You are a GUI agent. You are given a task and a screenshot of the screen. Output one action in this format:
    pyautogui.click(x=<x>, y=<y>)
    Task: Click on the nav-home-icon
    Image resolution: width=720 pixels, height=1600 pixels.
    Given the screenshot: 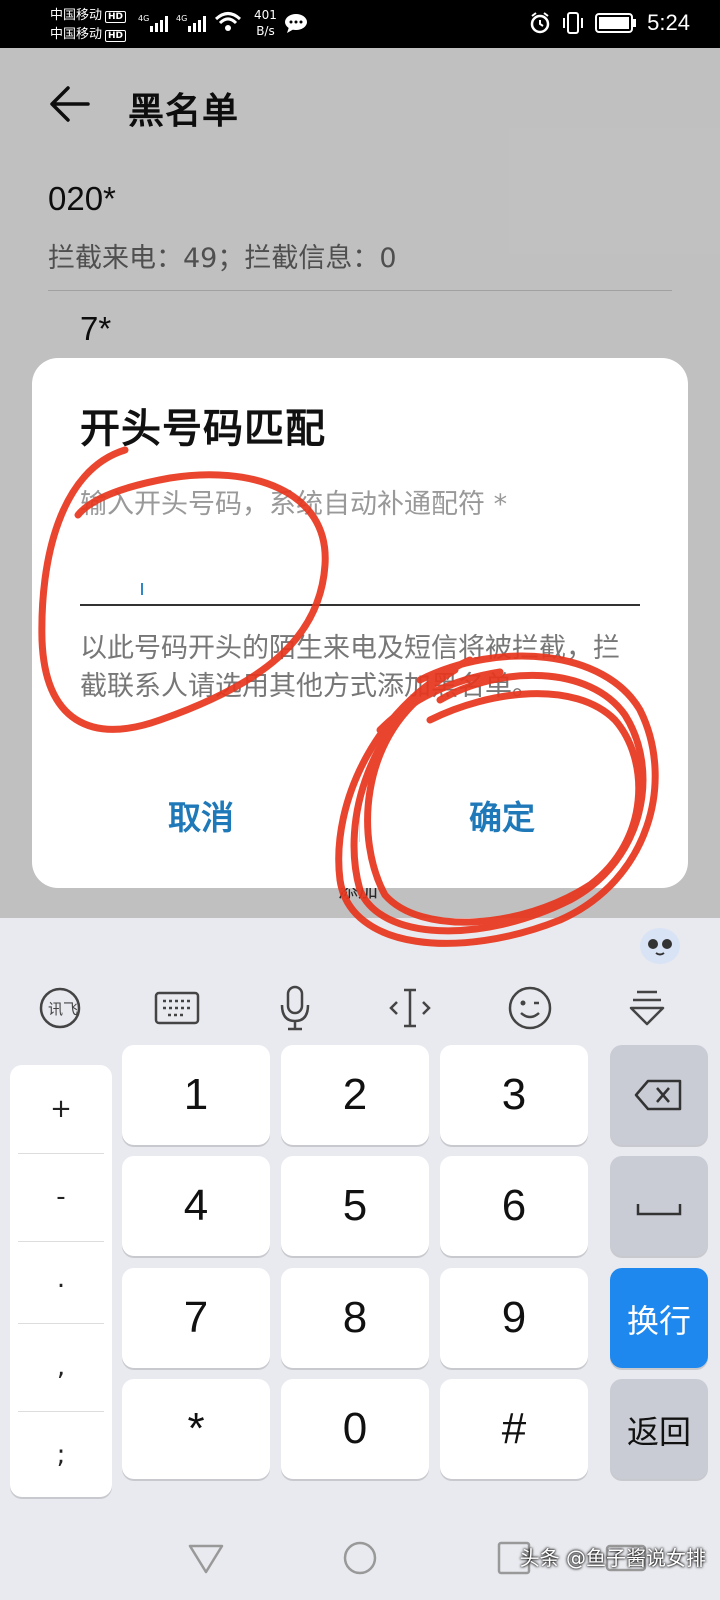 What is the action you would take?
    pyautogui.click(x=360, y=1558)
    